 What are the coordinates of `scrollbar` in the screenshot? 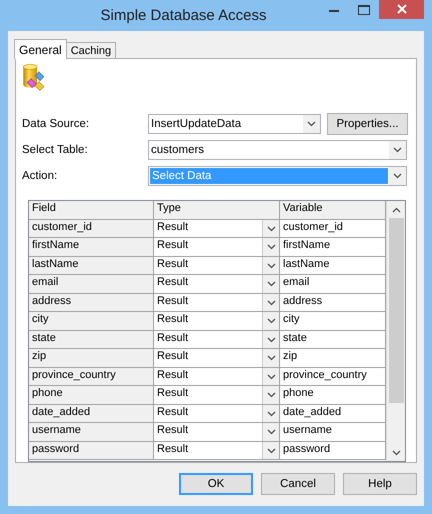 It's located at (395, 331).